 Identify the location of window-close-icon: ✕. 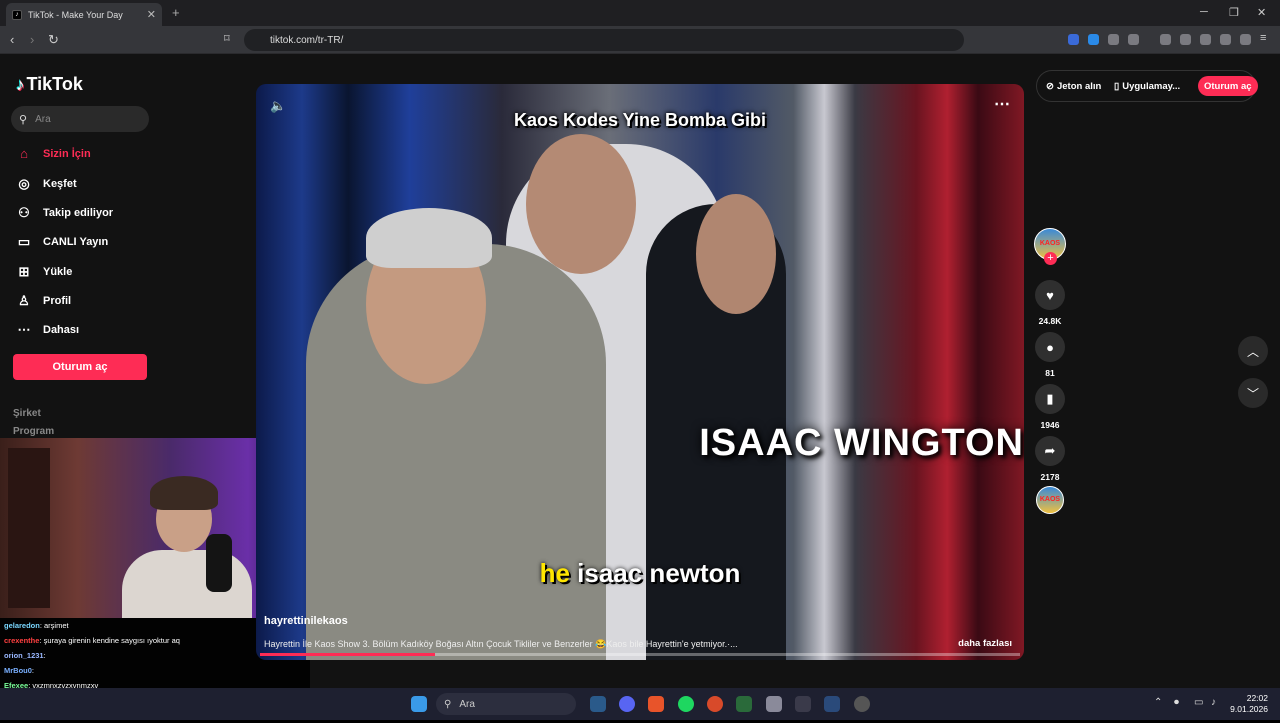
(1261, 12).